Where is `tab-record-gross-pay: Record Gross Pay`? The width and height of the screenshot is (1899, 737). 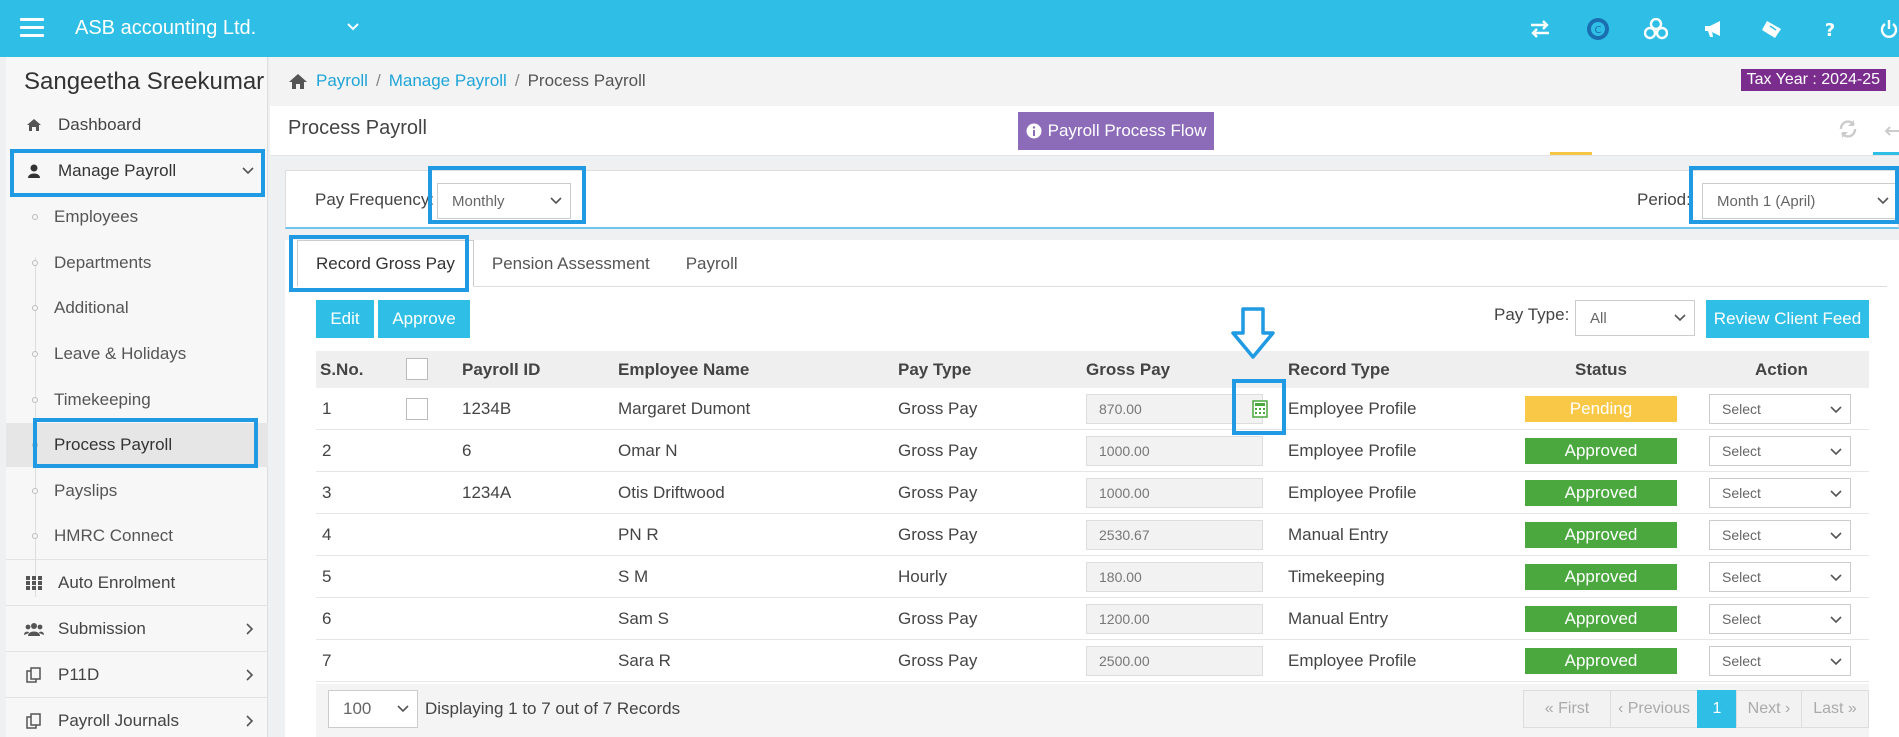
tab-record-gross-pay: Record Gross Pay is located at coordinates (385, 263).